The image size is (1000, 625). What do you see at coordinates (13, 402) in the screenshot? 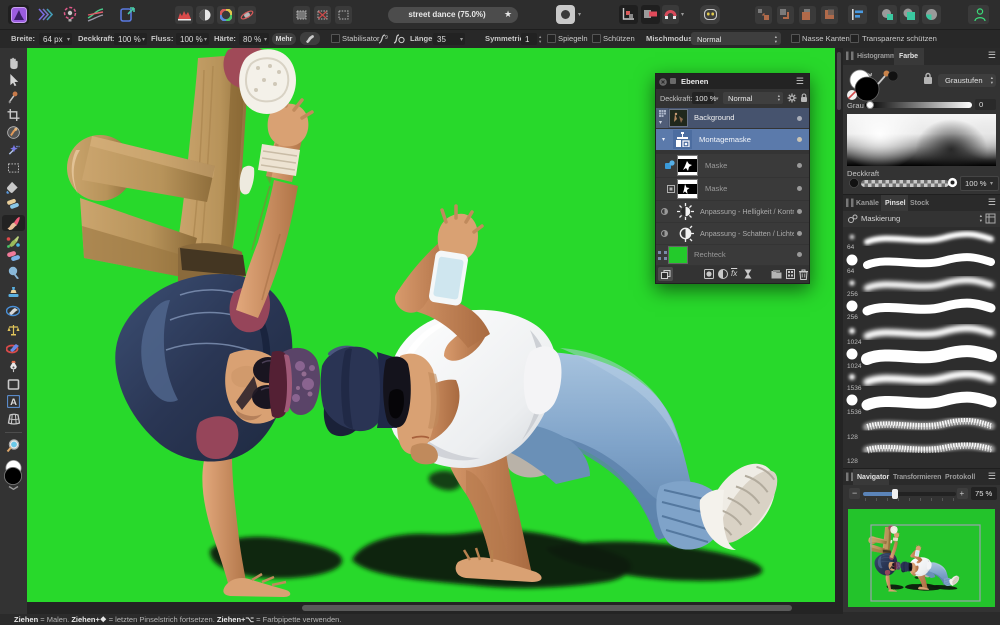
I see `svg-text: A` at bounding box center [13, 402].